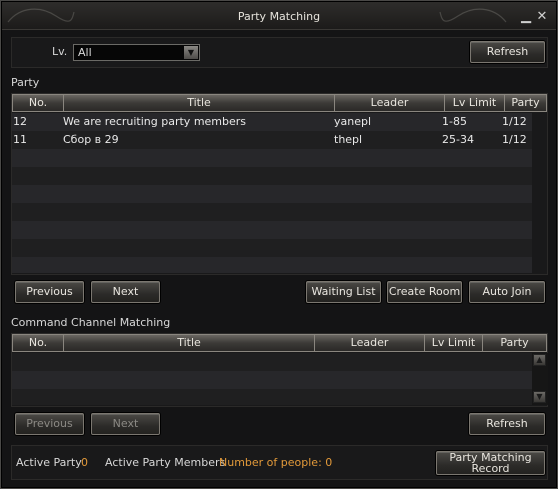 The width and height of the screenshot is (558, 489). What do you see at coordinates (25, 82) in the screenshot?
I see `party-section-label: Party` at bounding box center [25, 82].